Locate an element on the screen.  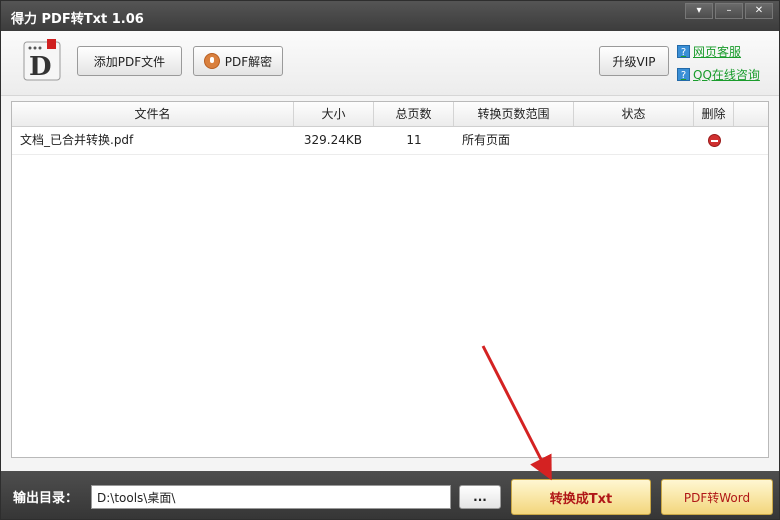
convert-txt-button: 转换成Txt is located at coordinates (581, 497).